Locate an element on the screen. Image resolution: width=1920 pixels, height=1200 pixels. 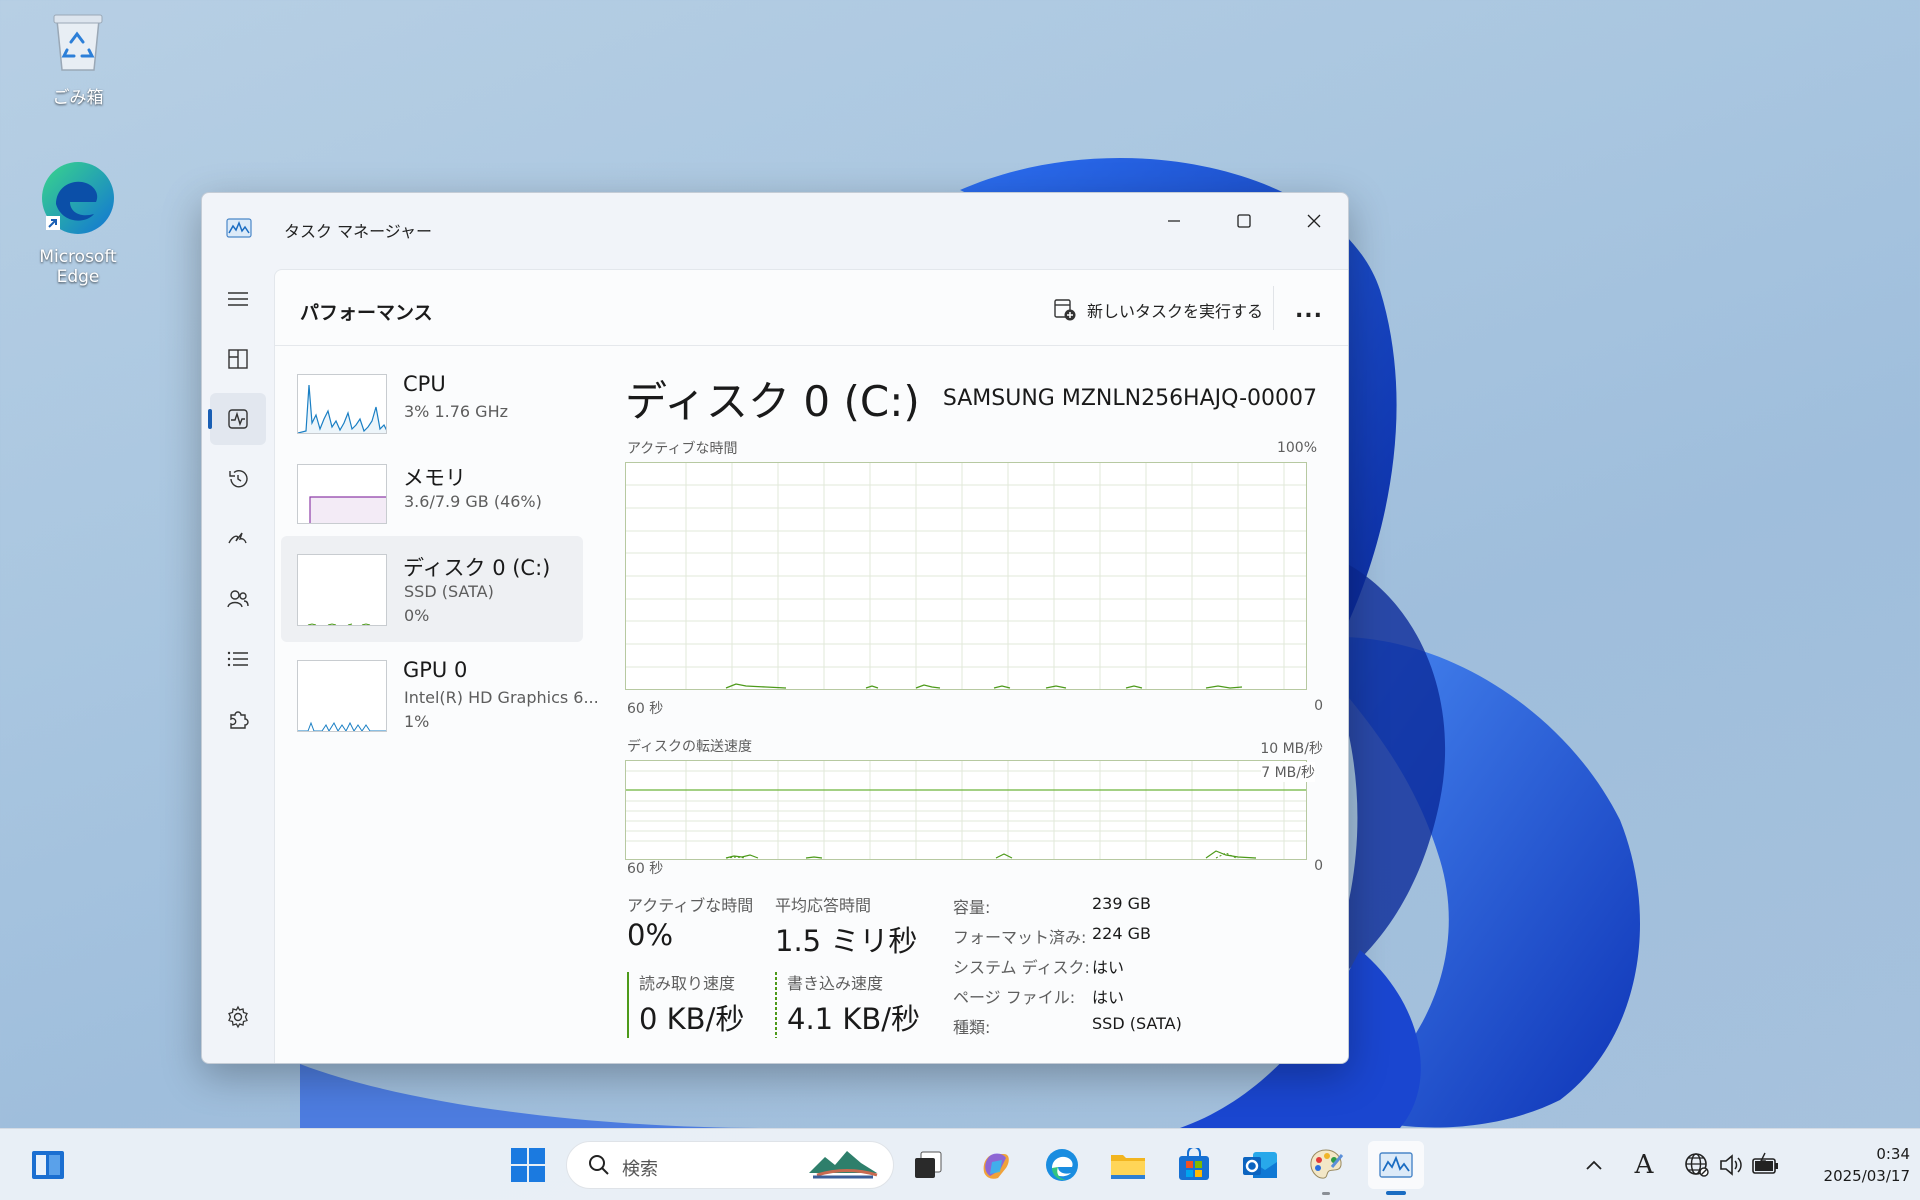
outlook-button is located at coordinates (1260, 1165).